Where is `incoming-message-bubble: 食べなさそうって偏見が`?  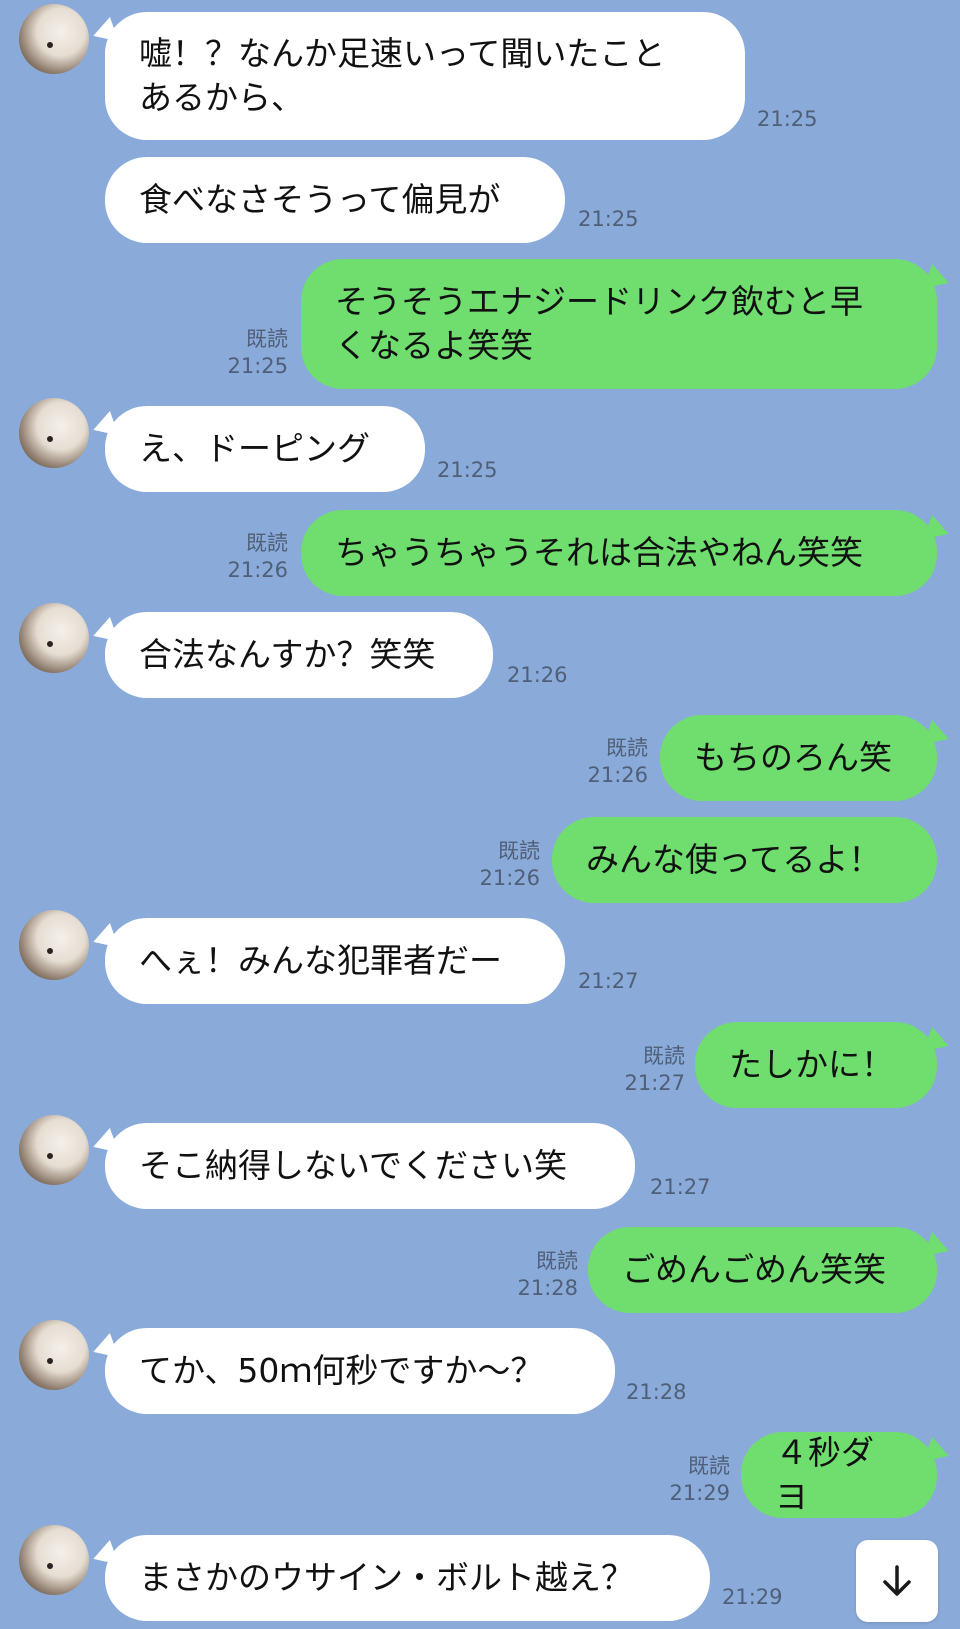 incoming-message-bubble: 食べなさそうって偏見が is located at coordinates (335, 200).